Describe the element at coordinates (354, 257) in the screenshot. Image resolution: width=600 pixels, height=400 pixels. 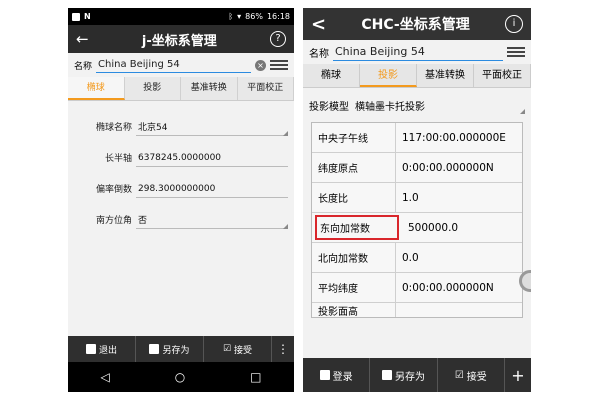
I see `param-label: 北向加常数` at that location.